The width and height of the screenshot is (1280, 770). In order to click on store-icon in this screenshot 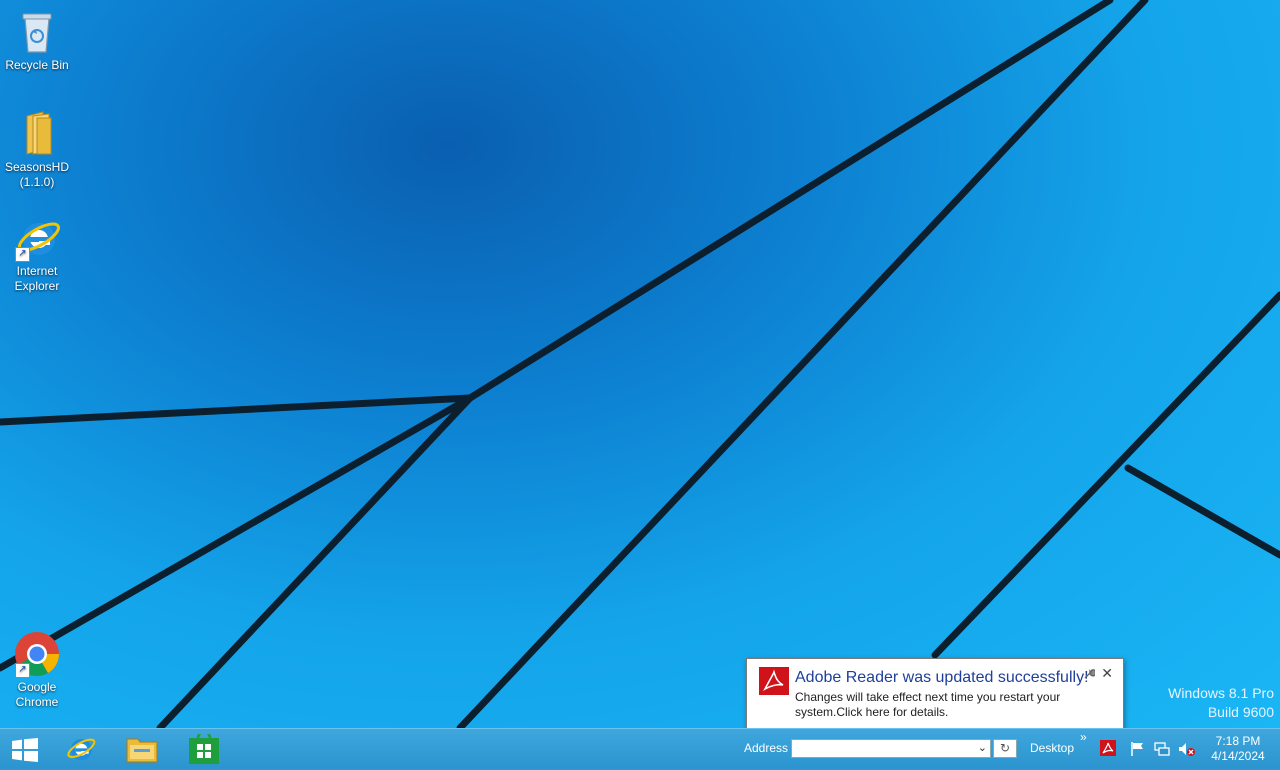, I will do `click(204, 749)`.